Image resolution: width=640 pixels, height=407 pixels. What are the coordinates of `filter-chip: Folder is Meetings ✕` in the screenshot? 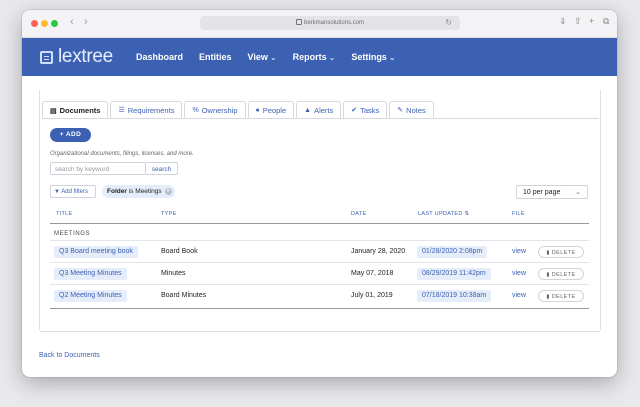 It's located at (138, 191).